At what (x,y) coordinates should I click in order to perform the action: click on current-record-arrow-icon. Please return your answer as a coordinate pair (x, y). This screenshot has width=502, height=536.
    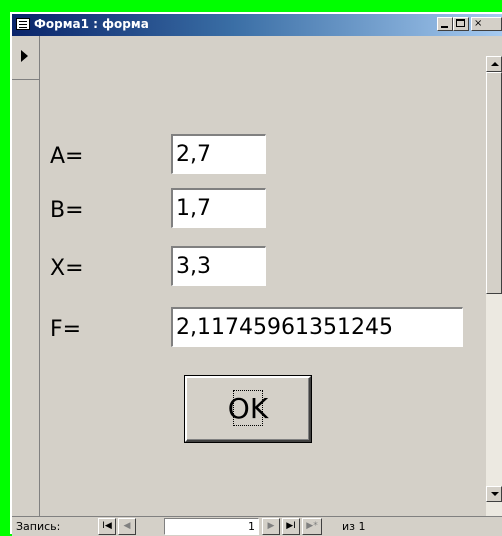
    Looking at the image, I should click on (24, 56).